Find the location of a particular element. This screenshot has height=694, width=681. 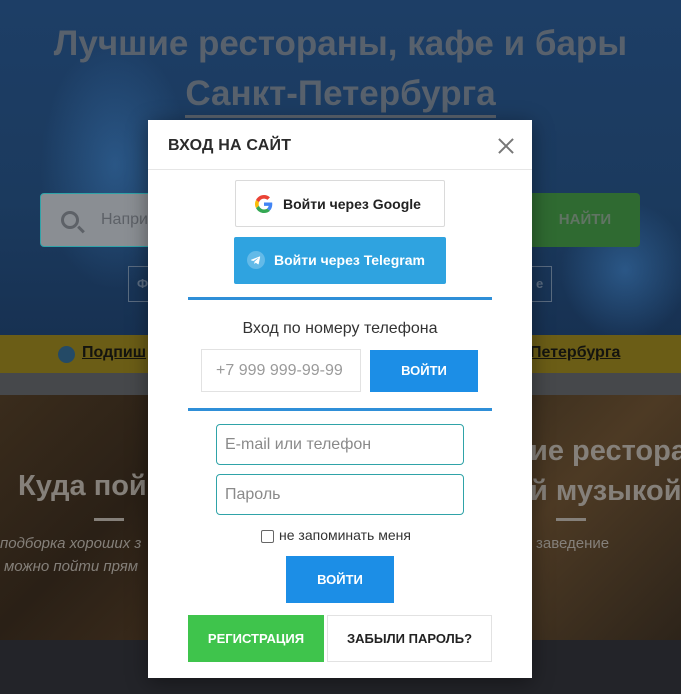

google-login-label: Войти через Google is located at coordinates (352, 204).